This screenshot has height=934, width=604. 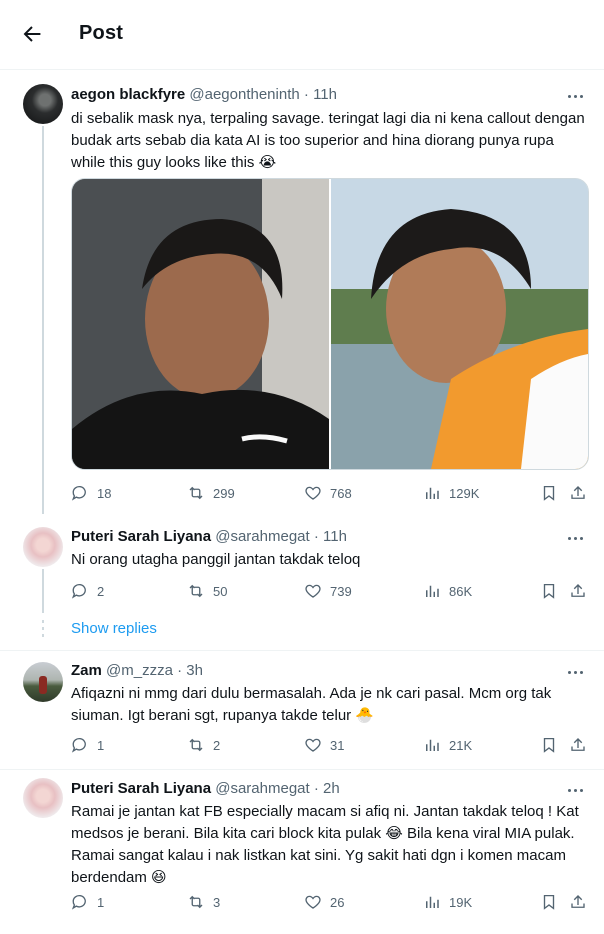 I want to click on repost-button: 2, so click(x=203, y=745).